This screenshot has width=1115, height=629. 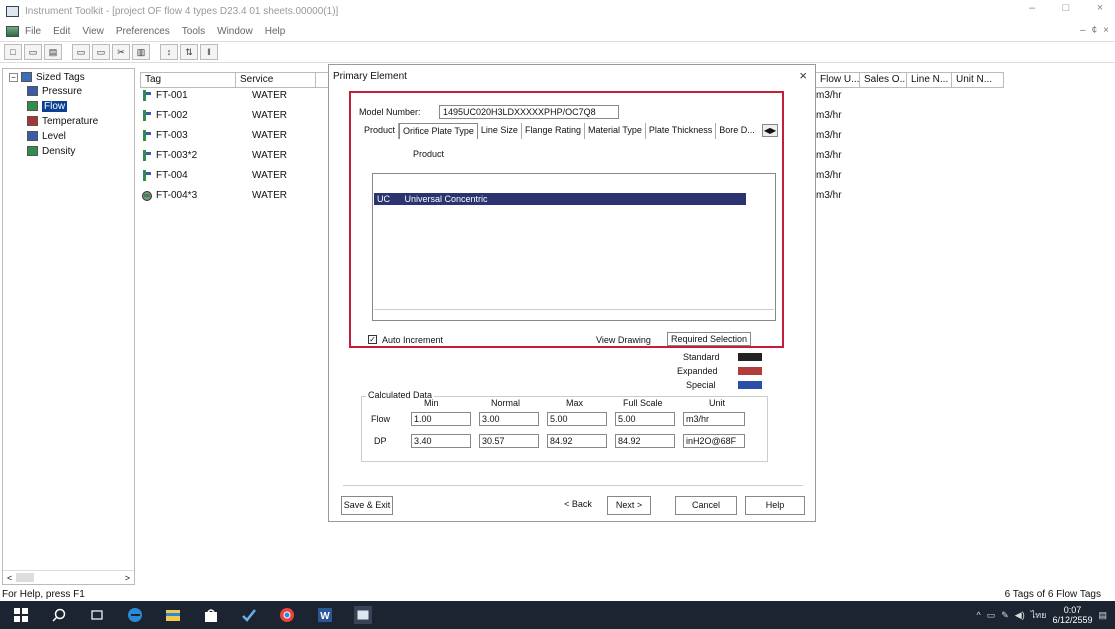 I want to click on print-icon: ▤, so click(x=53, y=52).